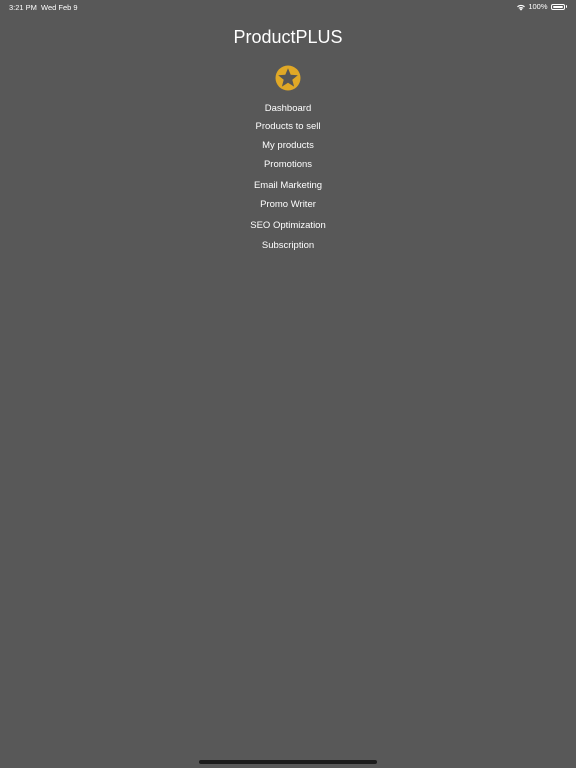 The height and width of the screenshot is (768, 576). What do you see at coordinates (59, 7) in the screenshot?
I see `status-date: Wed Feb 9` at bounding box center [59, 7].